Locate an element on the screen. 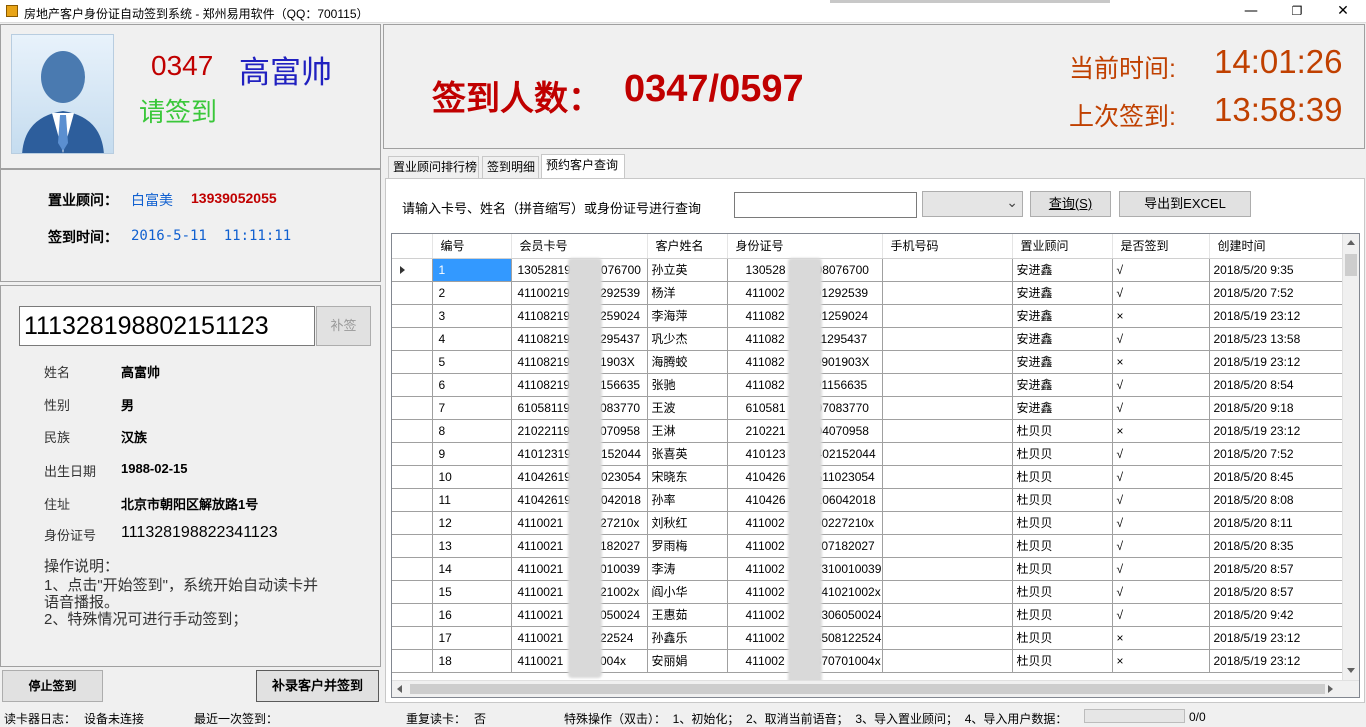 The height and width of the screenshot is (727, 1366). cell-created: 2018/5/20 8:57 is located at coordinates (1276, 592).